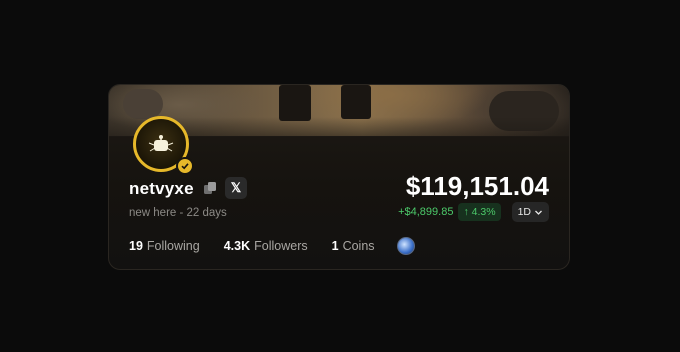 This screenshot has height=352, width=680. I want to click on verified-badge, so click(185, 166).